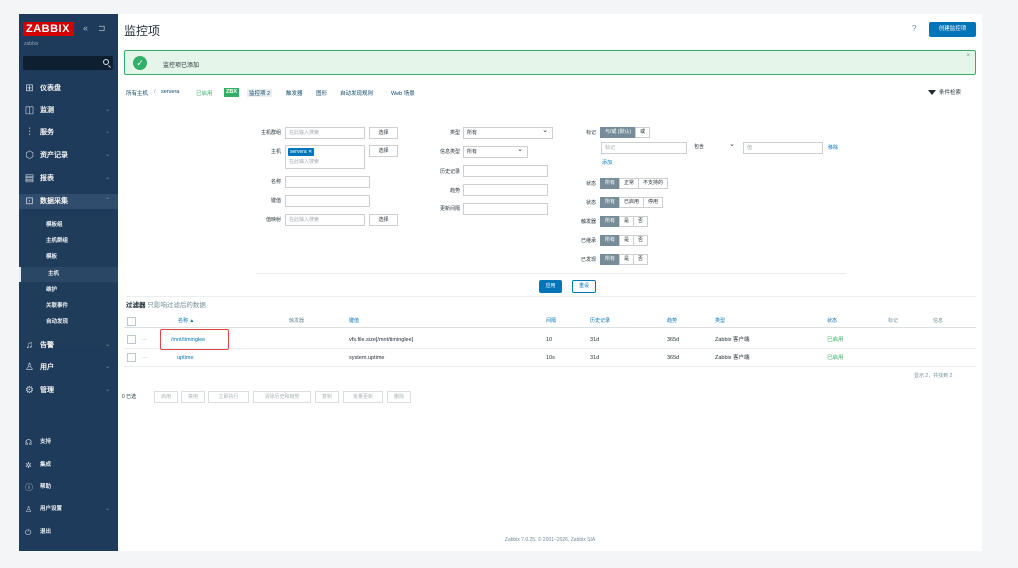  I want to click on create-item-button: 创建监控项, so click(952, 29).